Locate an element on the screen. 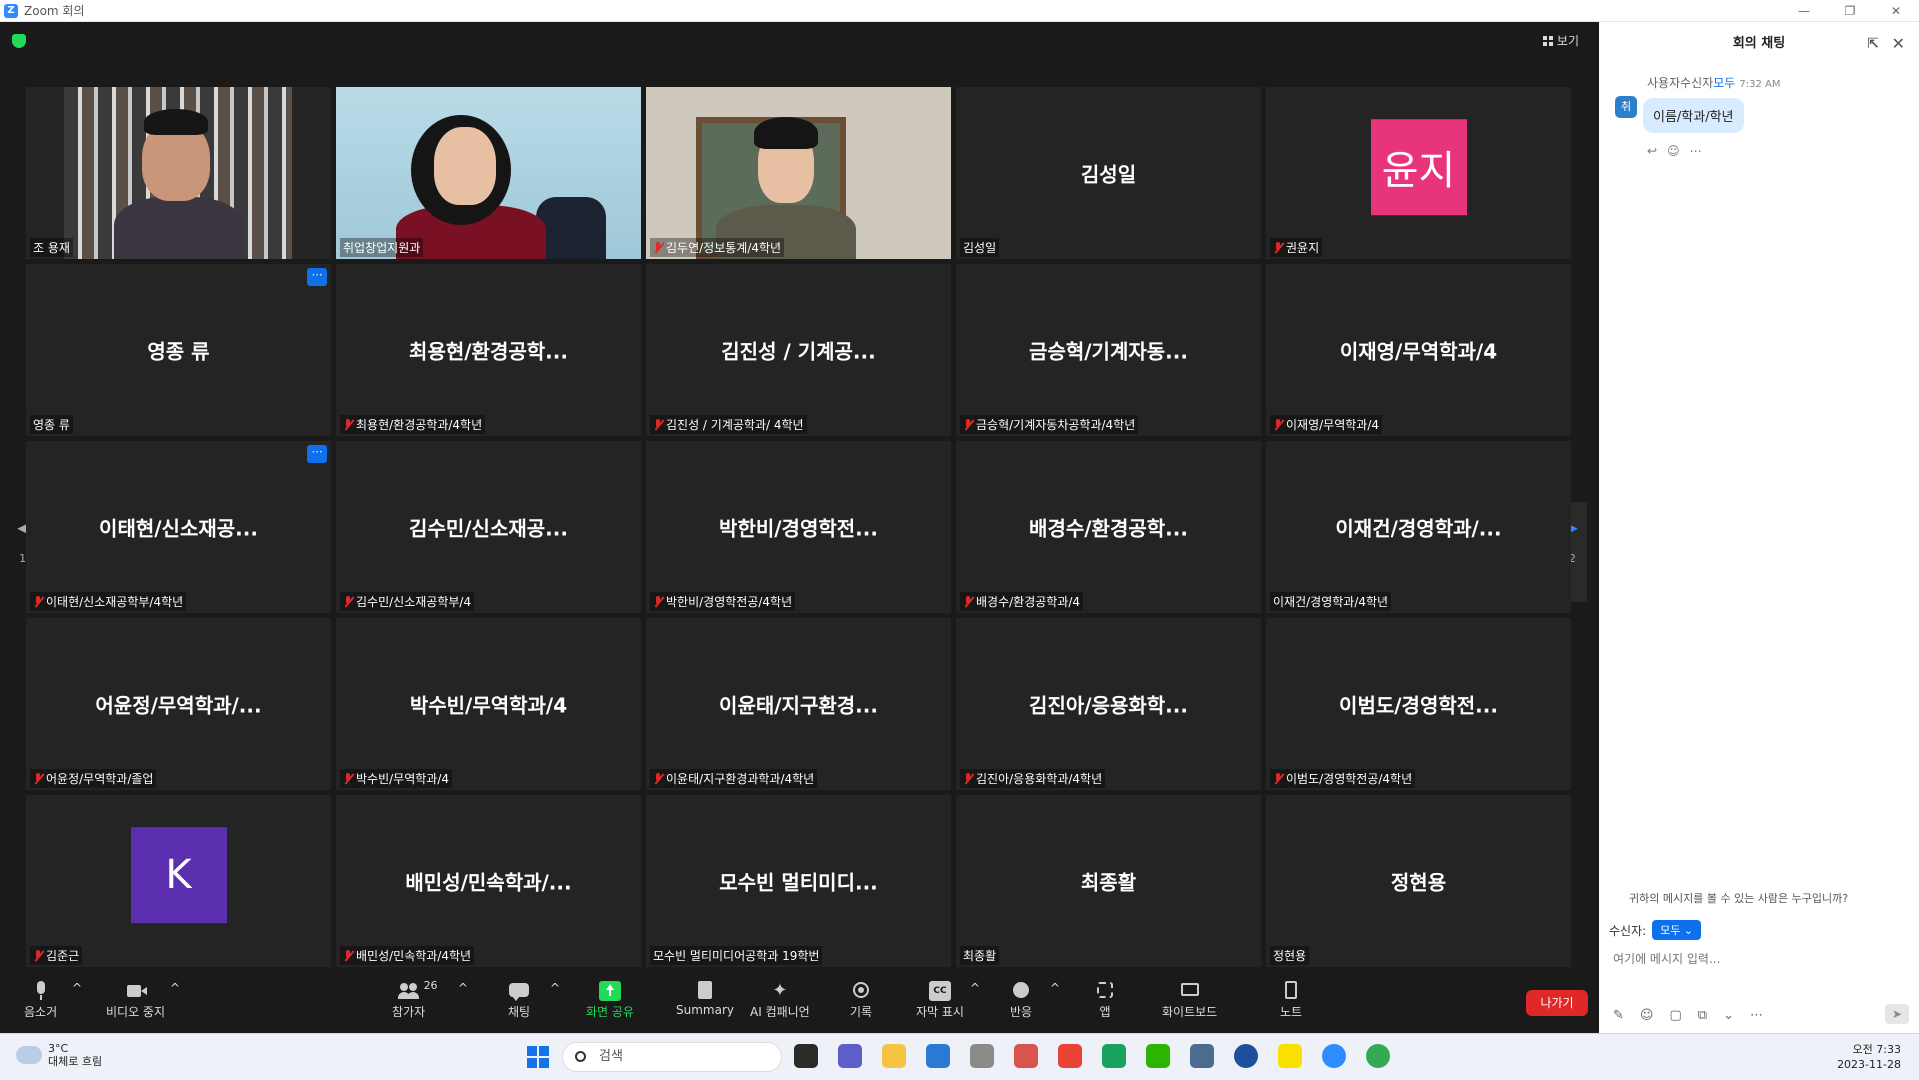  reactions-caret-icon: ^ is located at coordinates (1055, 988).